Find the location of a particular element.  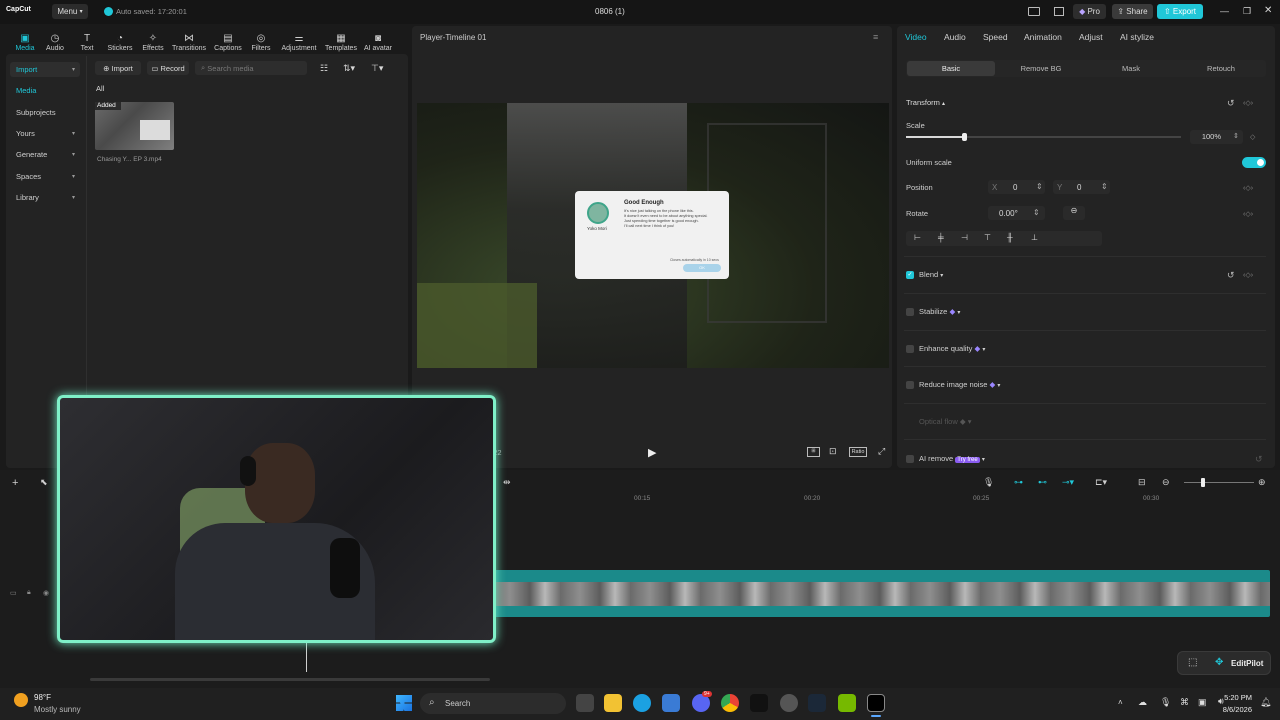

tab-video: Video is located at coordinates (916, 37).